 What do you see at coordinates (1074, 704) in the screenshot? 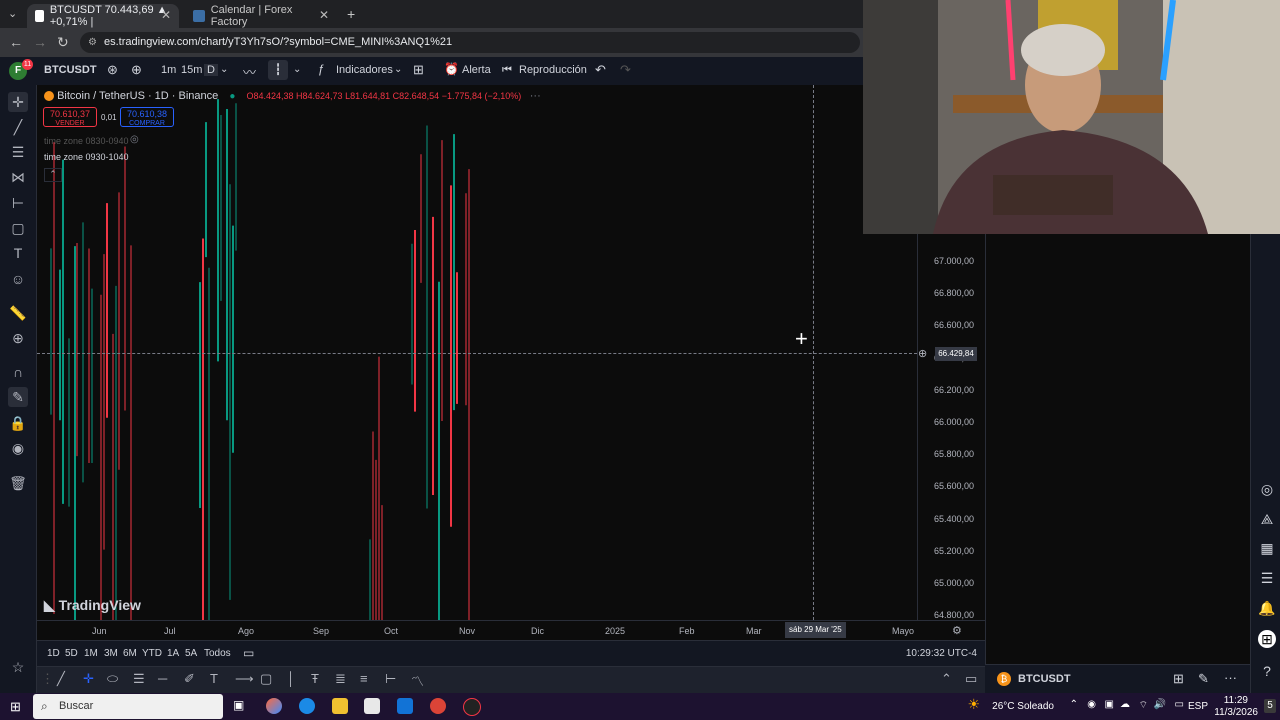
I see `tray-chevron-icon: ⌃` at bounding box center [1074, 704].